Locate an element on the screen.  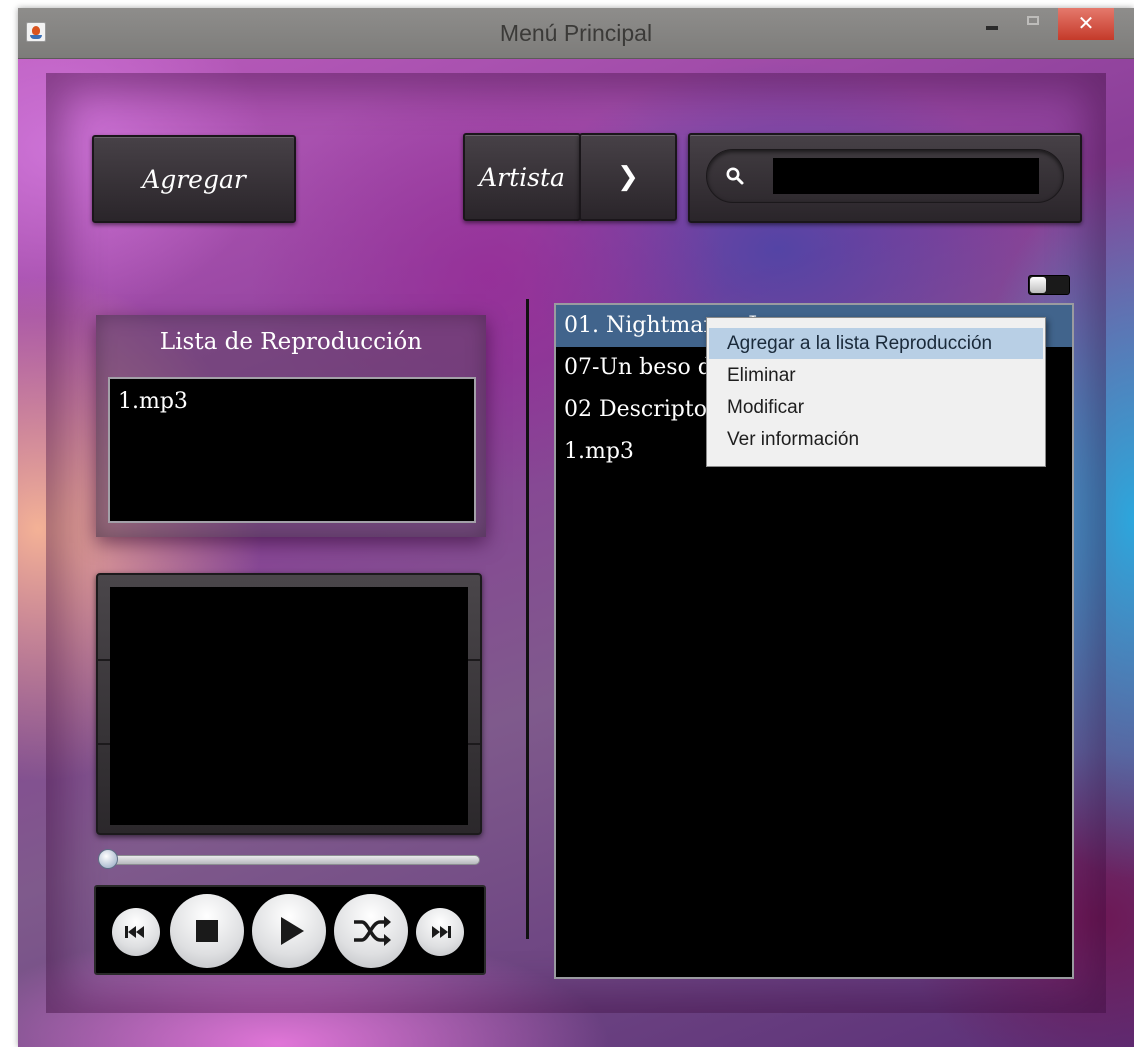
menu-item-view-info: Ver información is located at coordinates (876, 439).